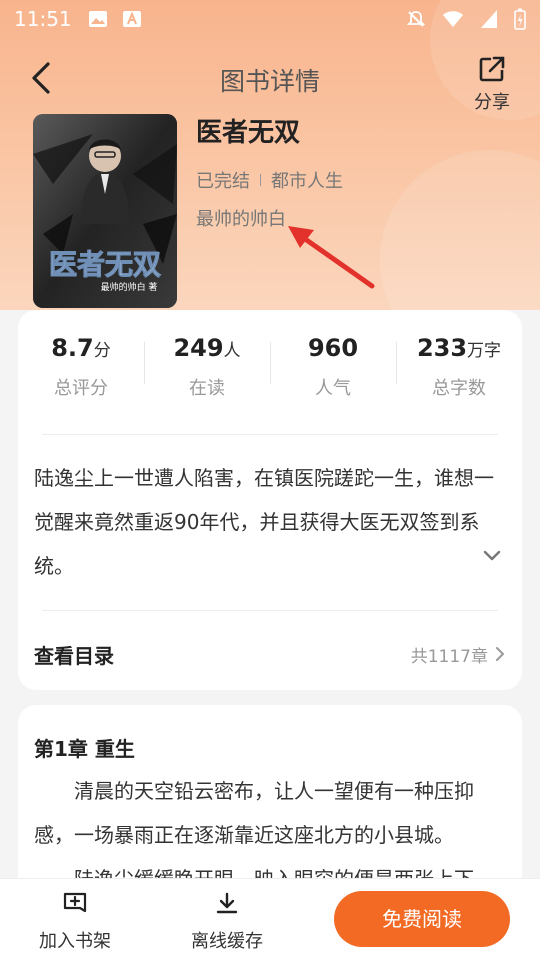  Describe the element at coordinates (459, 388) in the screenshot. I see `stat-label: 总字数` at that location.